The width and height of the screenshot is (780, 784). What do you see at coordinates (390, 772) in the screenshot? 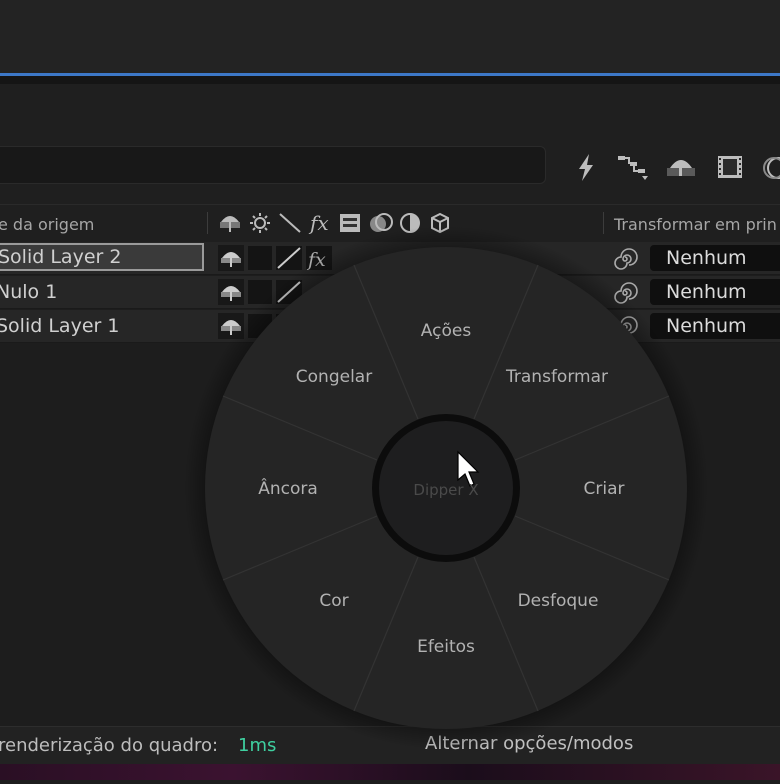
I see `bottom-strip` at bounding box center [390, 772].